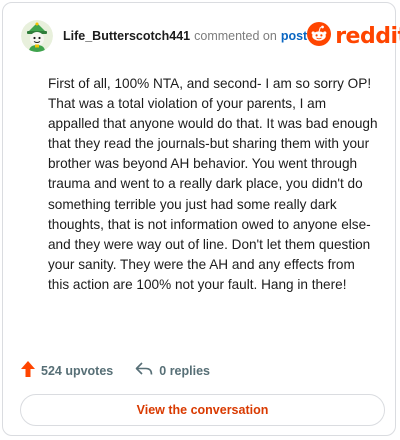 The image size is (400, 440). What do you see at coordinates (28, 370) in the screenshot?
I see `upvote-arrow-icon` at bounding box center [28, 370].